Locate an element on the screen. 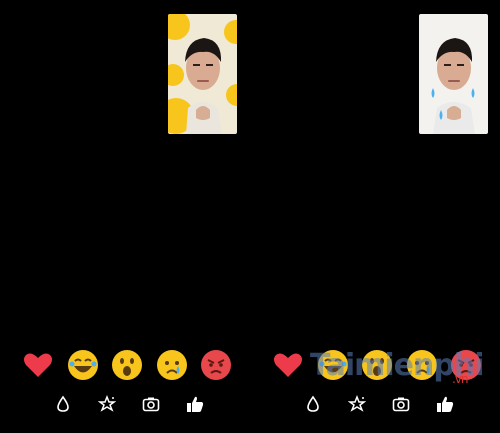 Image resolution: width=500 pixels, height=433 pixels. reaction-bar is located at coordinates (127, 365).